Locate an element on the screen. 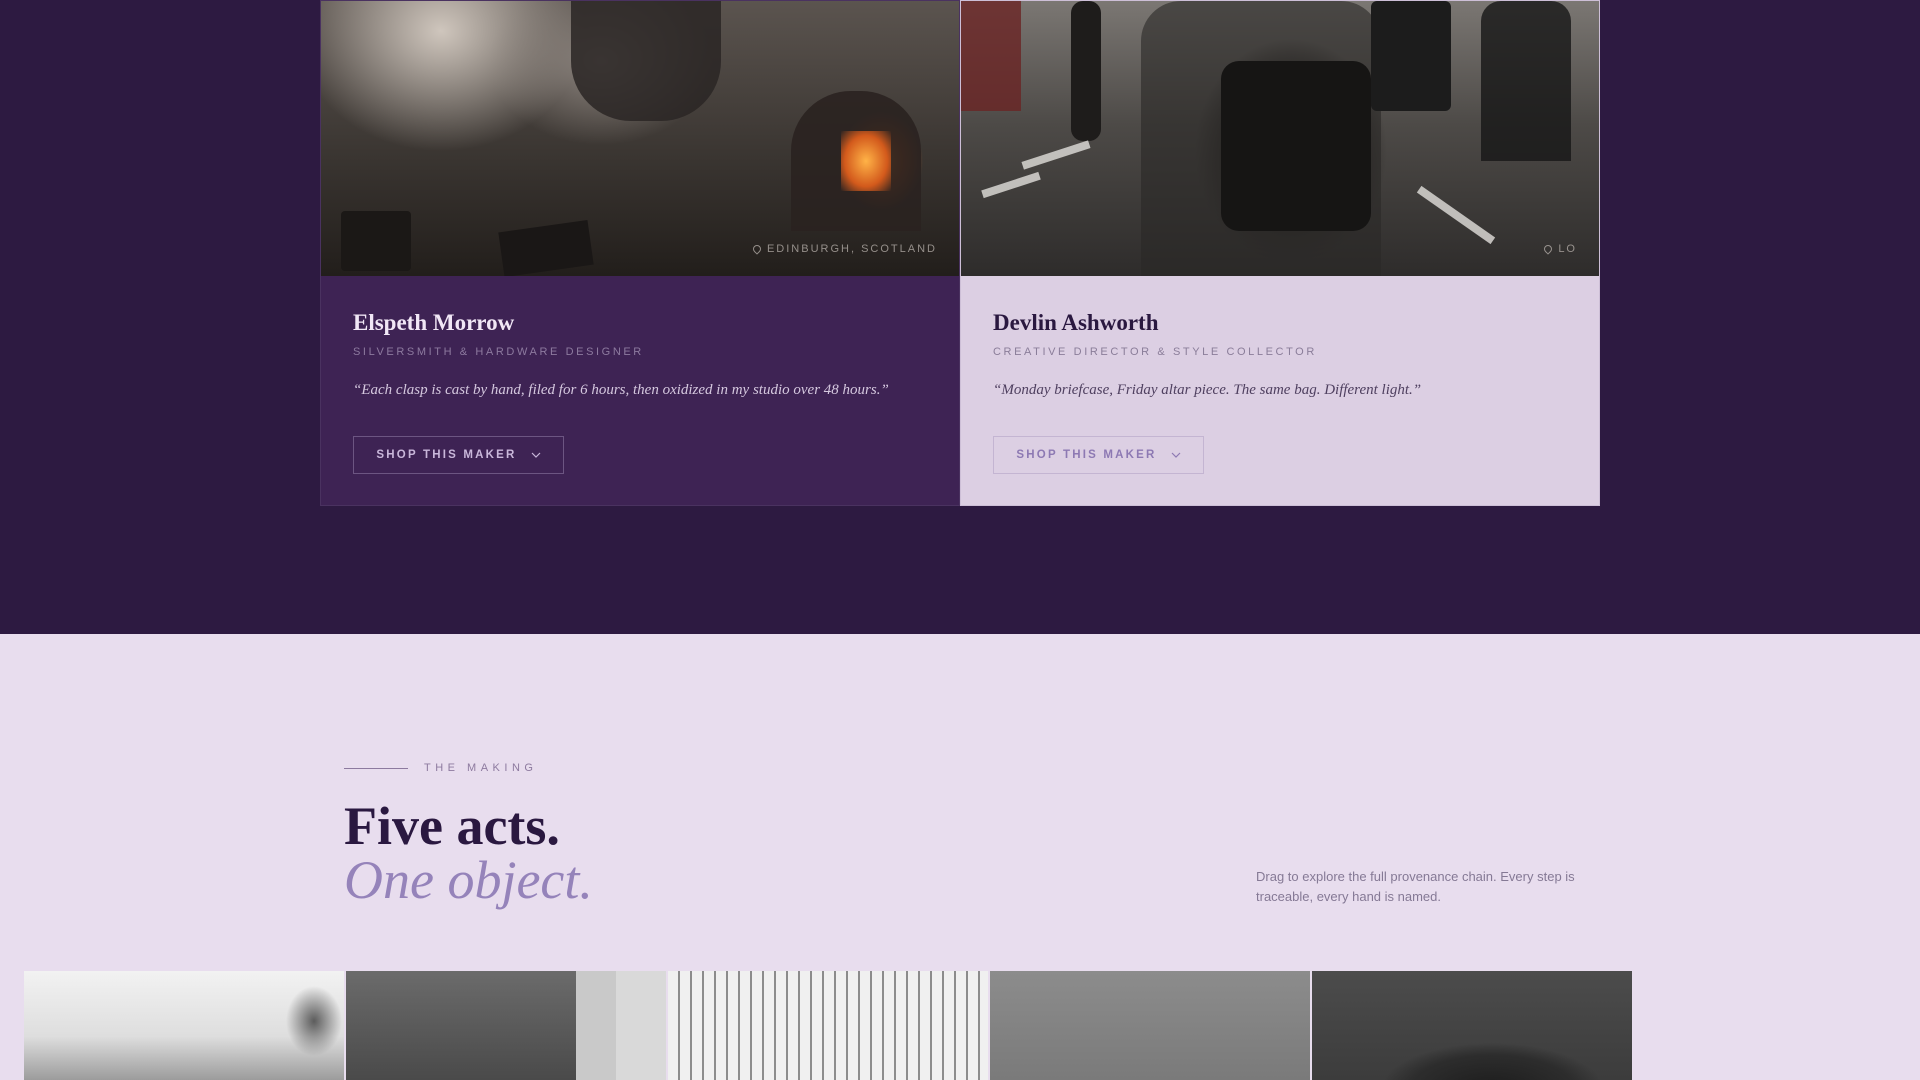 Image resolution: width=1920 pixels, height=1080 pixels. maker-photo-workshop: EDINBURGH, SCOTLAND is located at coordinates (640, 138).